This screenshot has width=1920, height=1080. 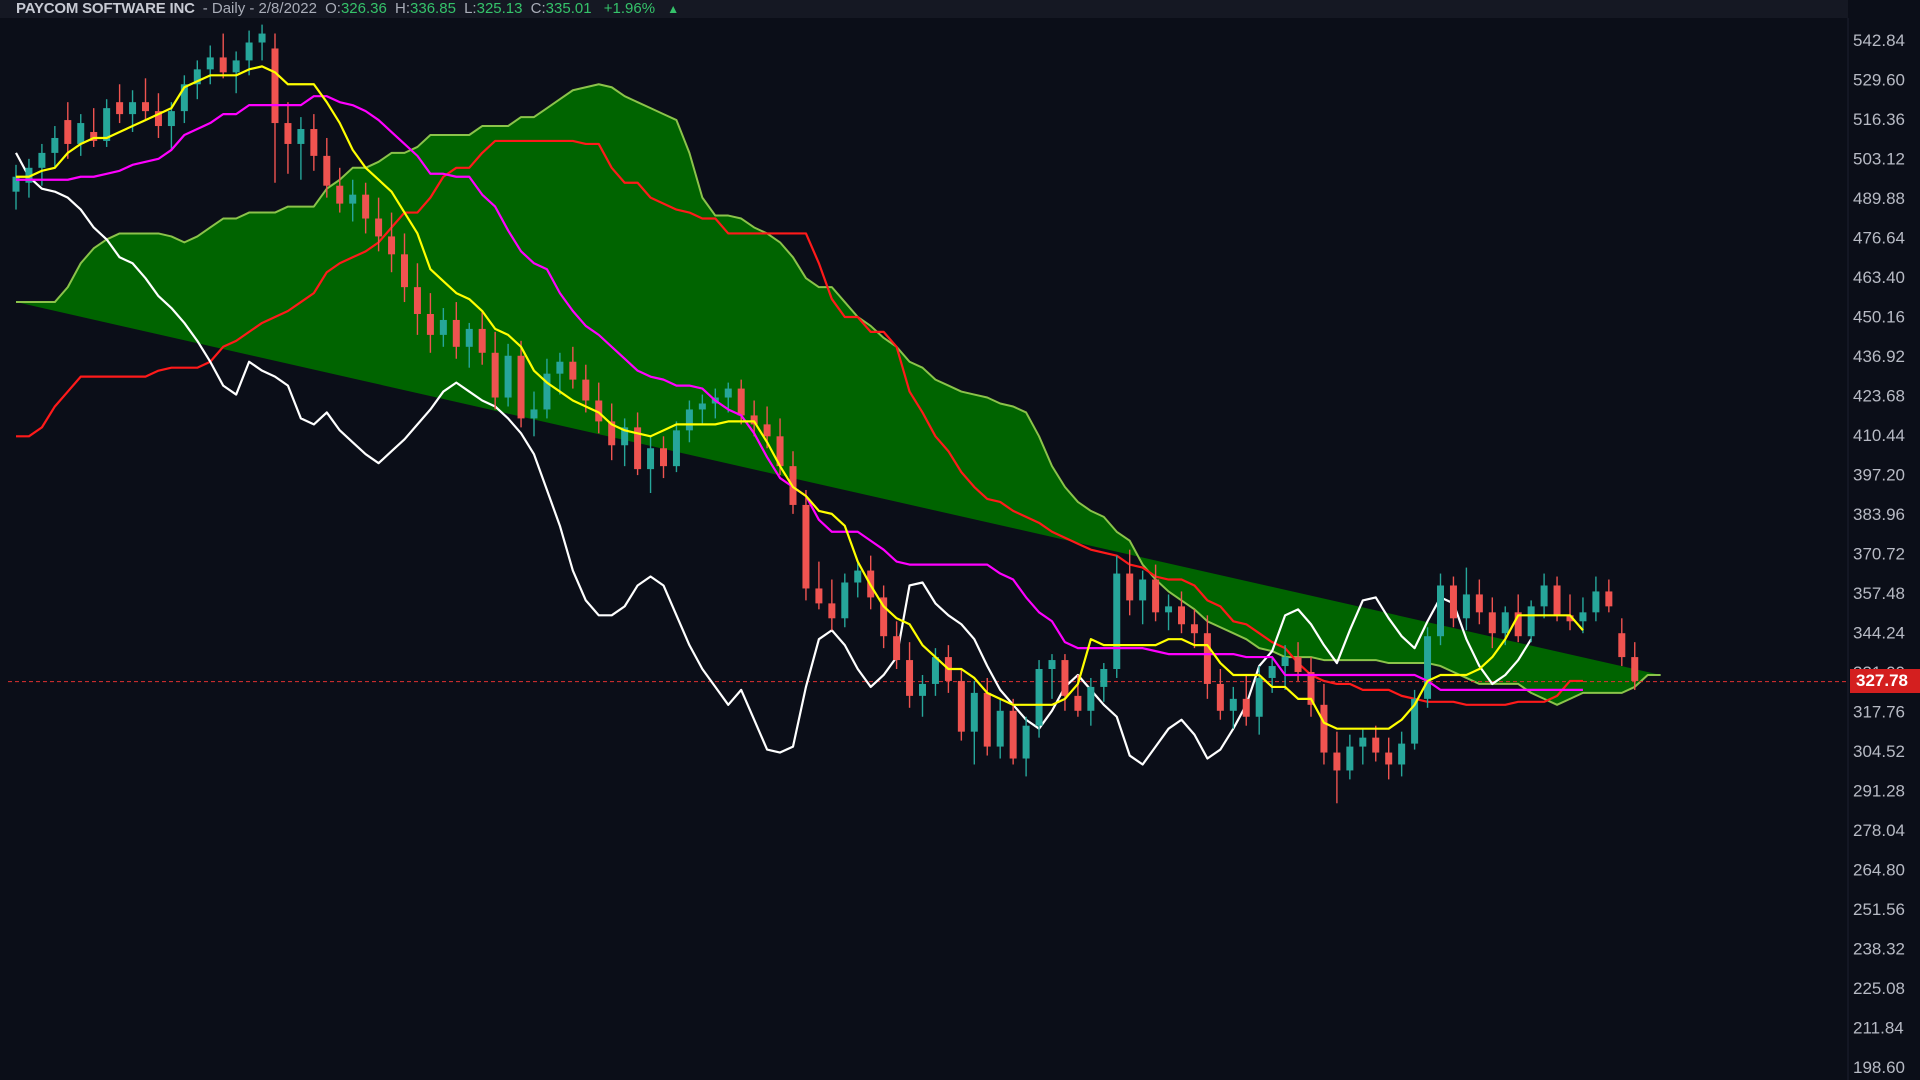 What do you see at coordinates (1879, 909) in the screenshot?
I see `y-tick-label: 251.56` at bounding box center [1879, 909].